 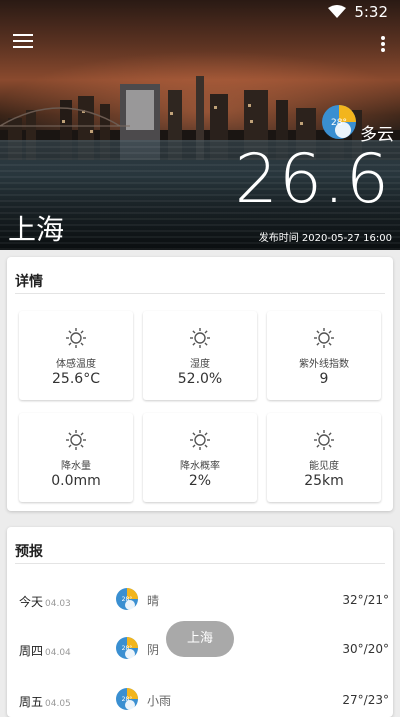 What do you see at coordinates (58, 653) in the screenshot?
I see `forecast-date: 04.04` at bounding box center [58, 653].